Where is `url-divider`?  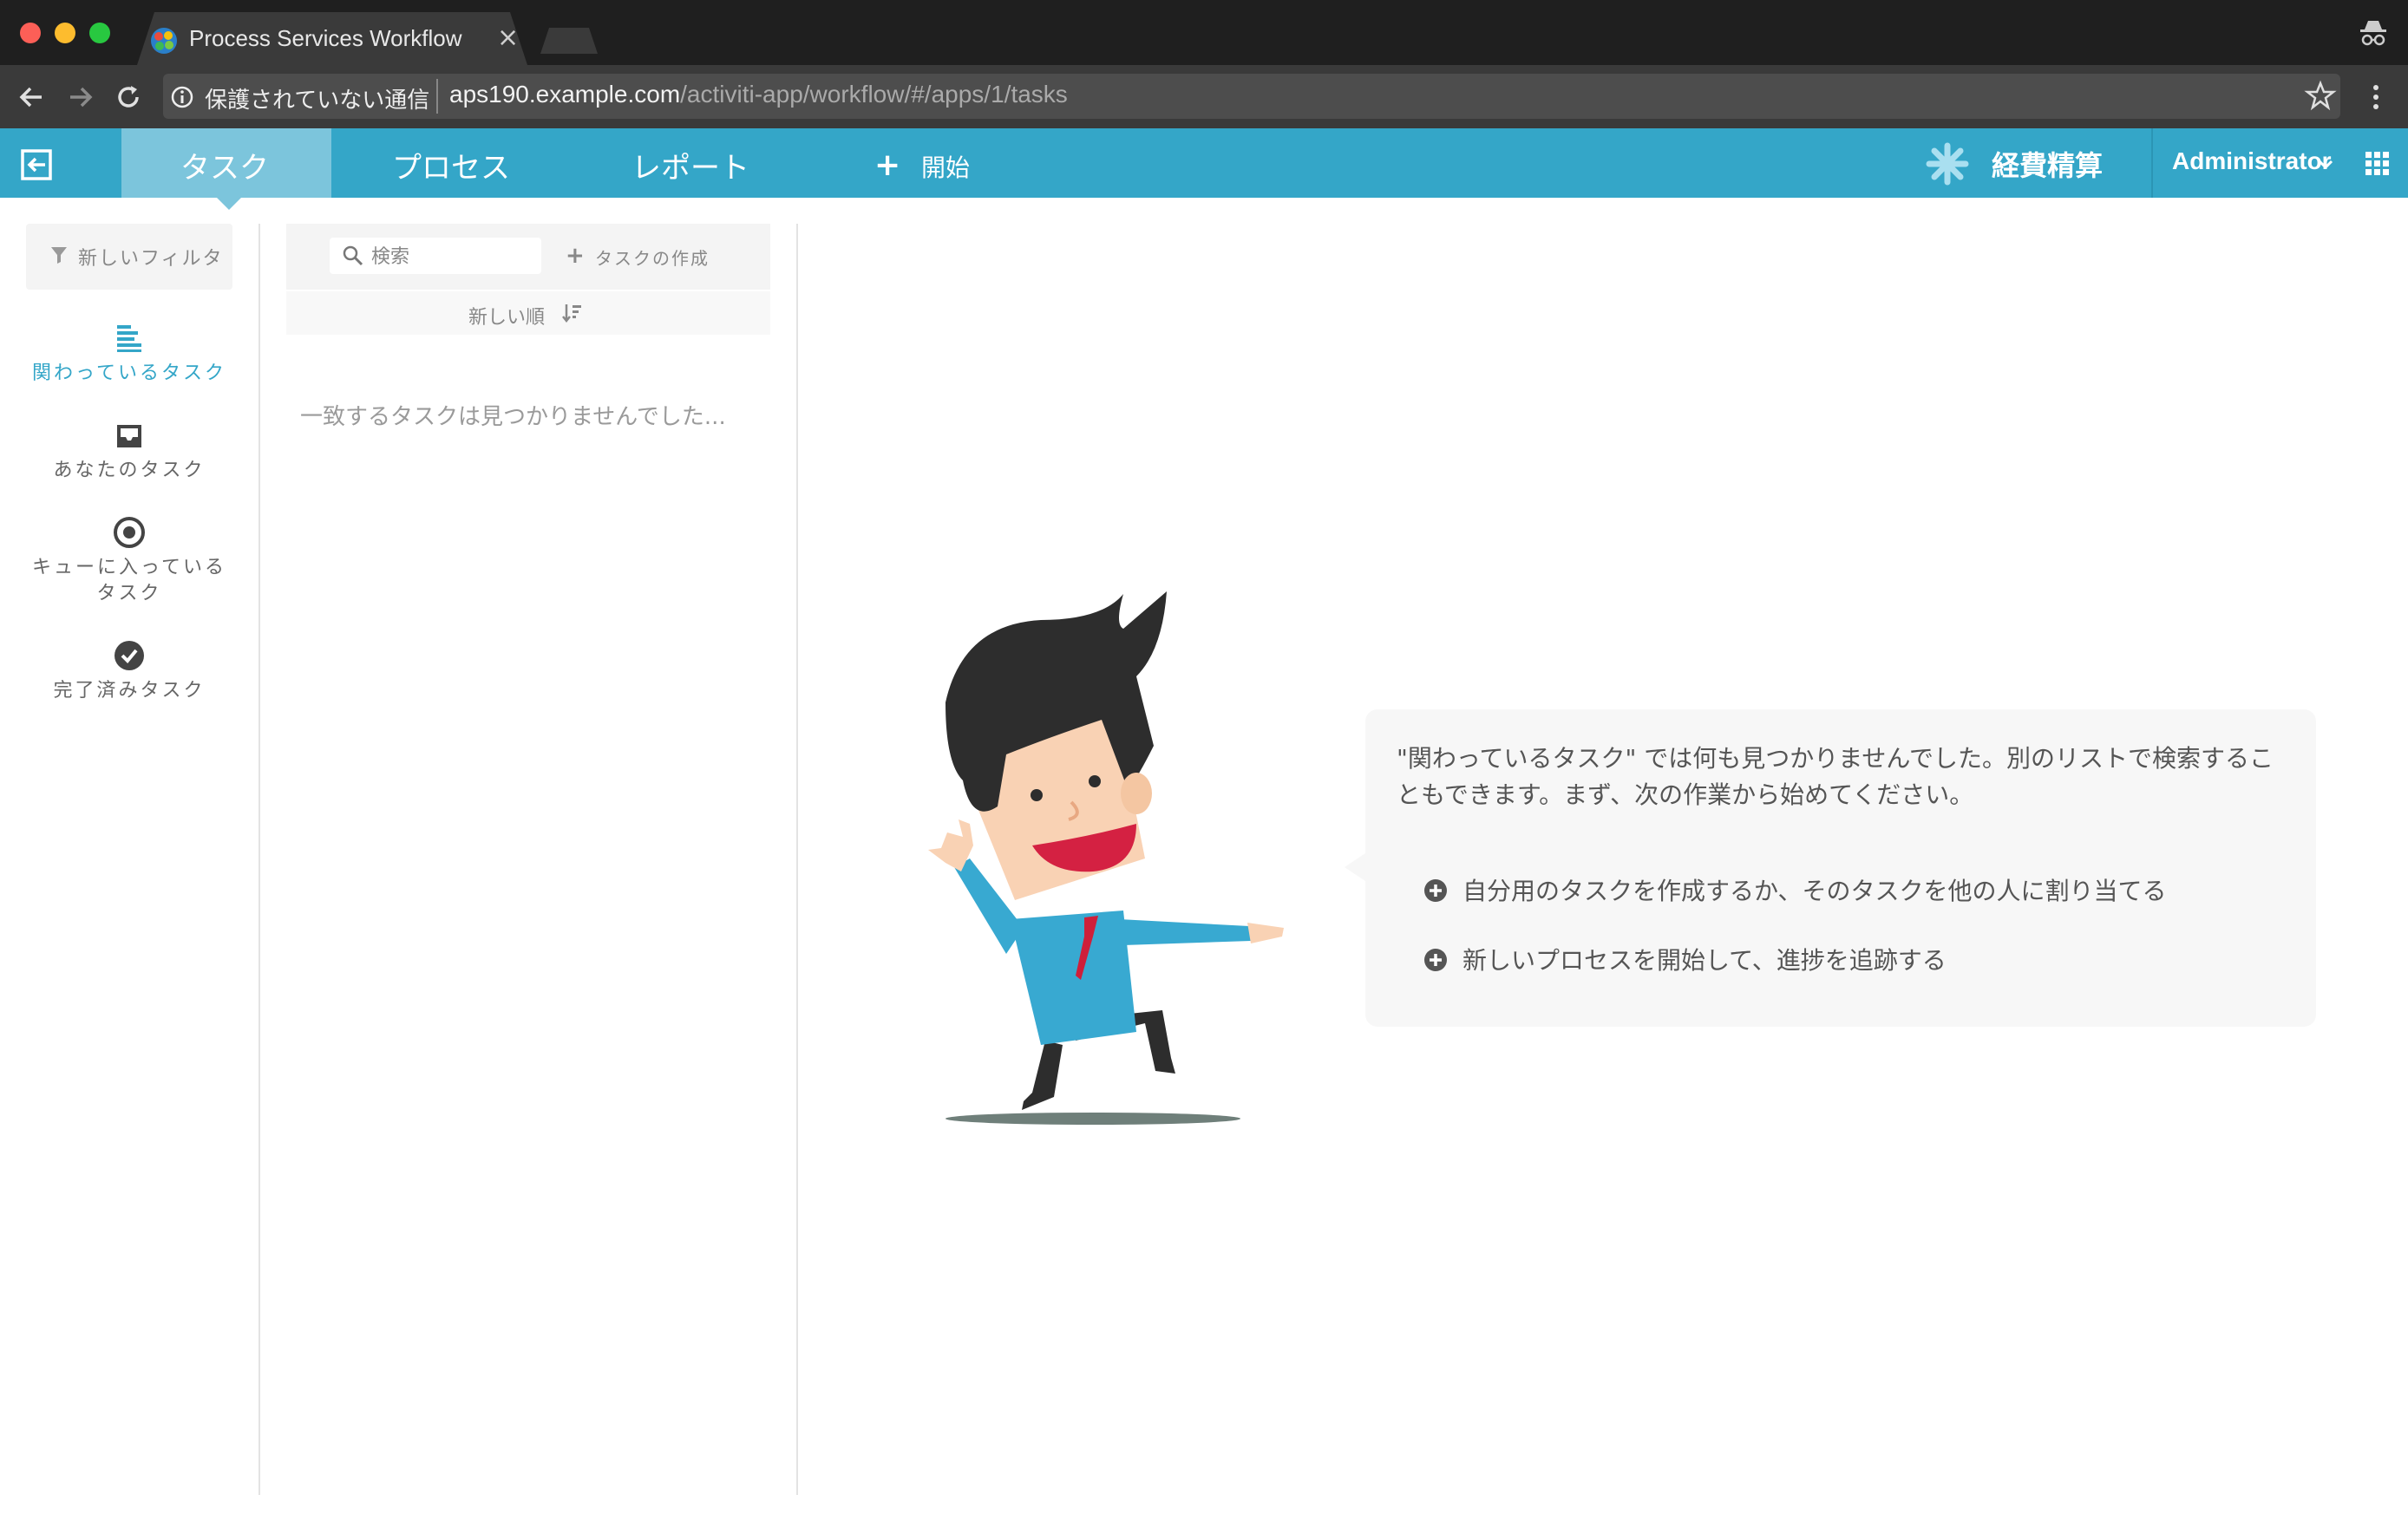 url-divider is located at coordinates (437, 96).